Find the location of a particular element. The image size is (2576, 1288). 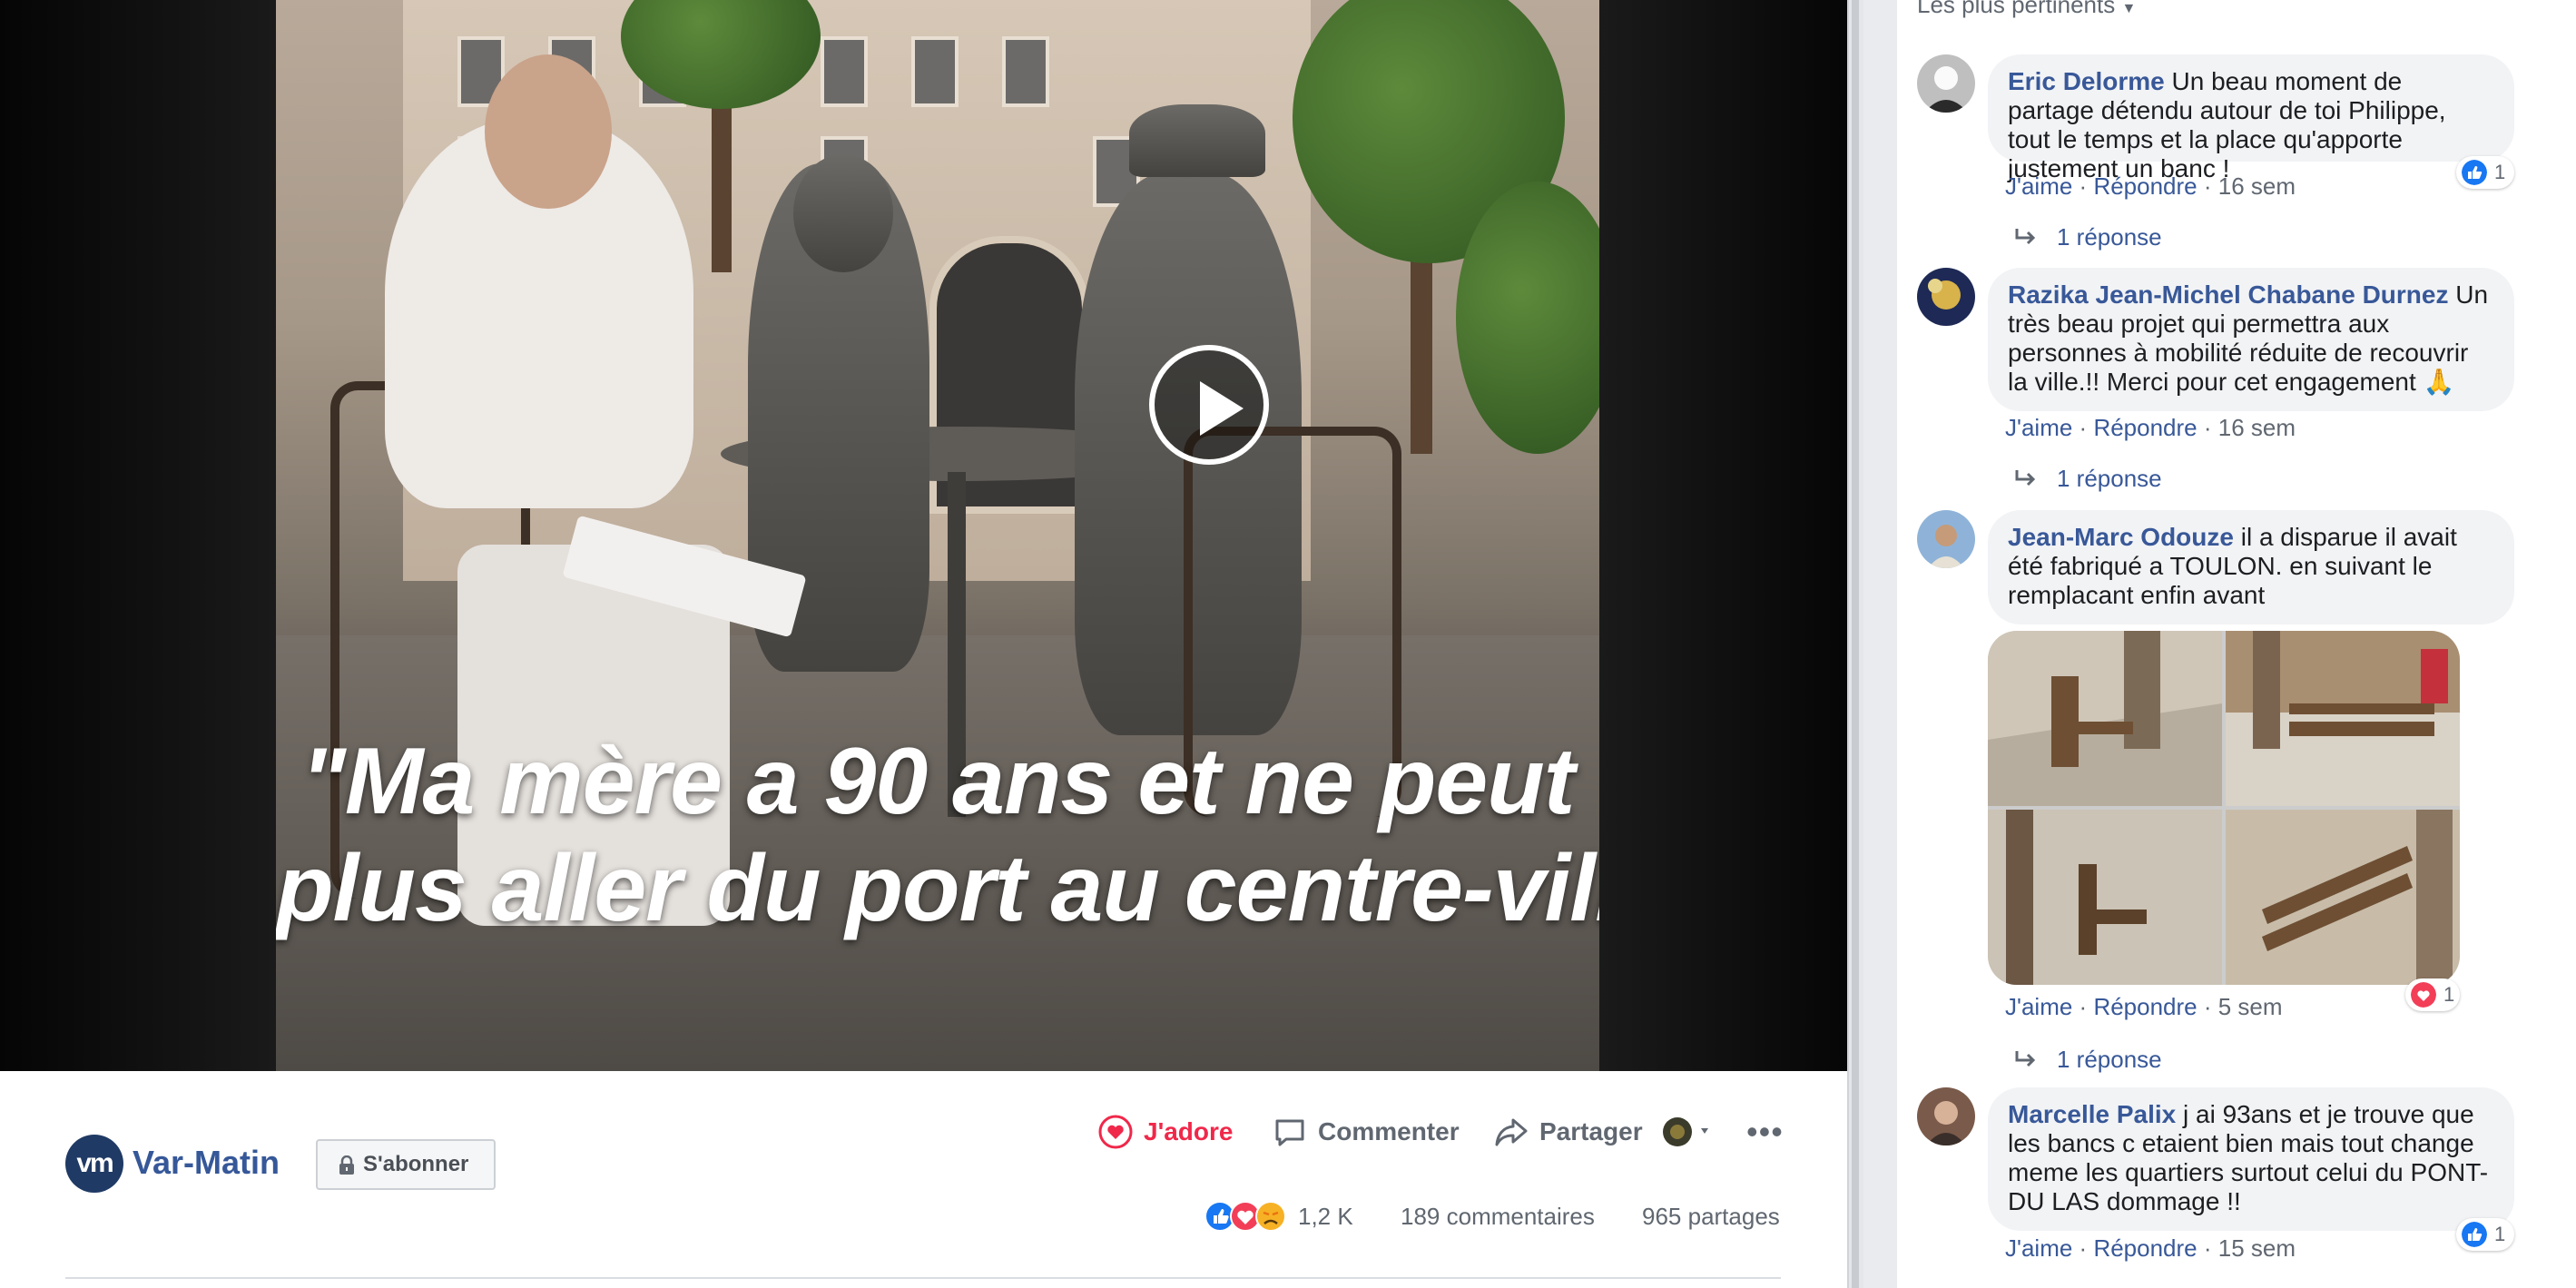

comment-sort-dropdown: Les plus pertinents ▼ is located at coordinates (2026, 9).